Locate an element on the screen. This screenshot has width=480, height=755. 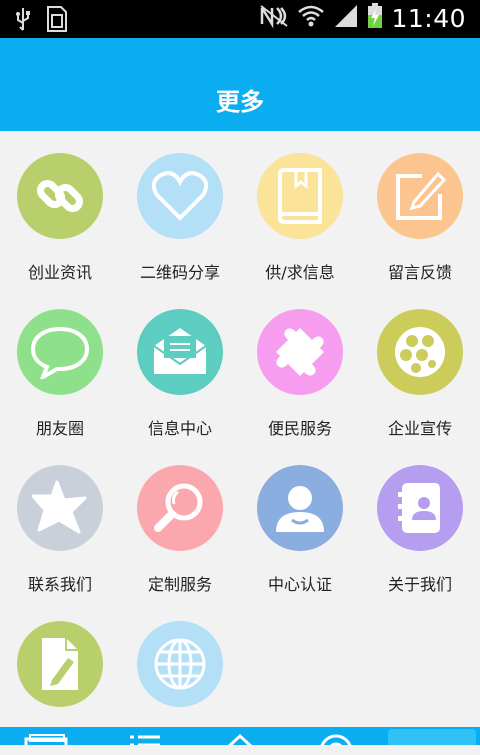
tab-location is located at coordinates (348, 739).